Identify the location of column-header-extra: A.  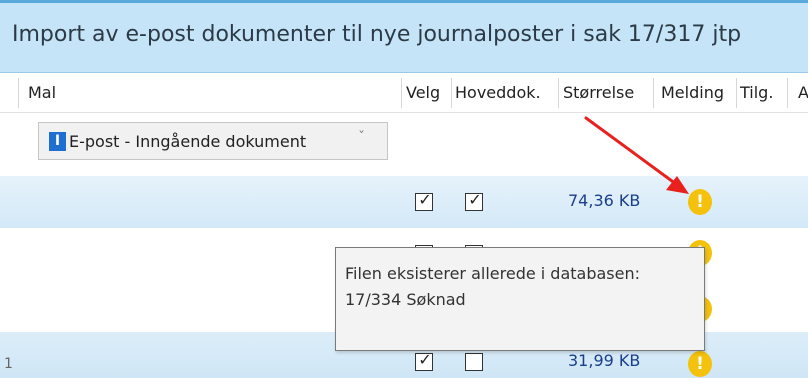
(803, 92).